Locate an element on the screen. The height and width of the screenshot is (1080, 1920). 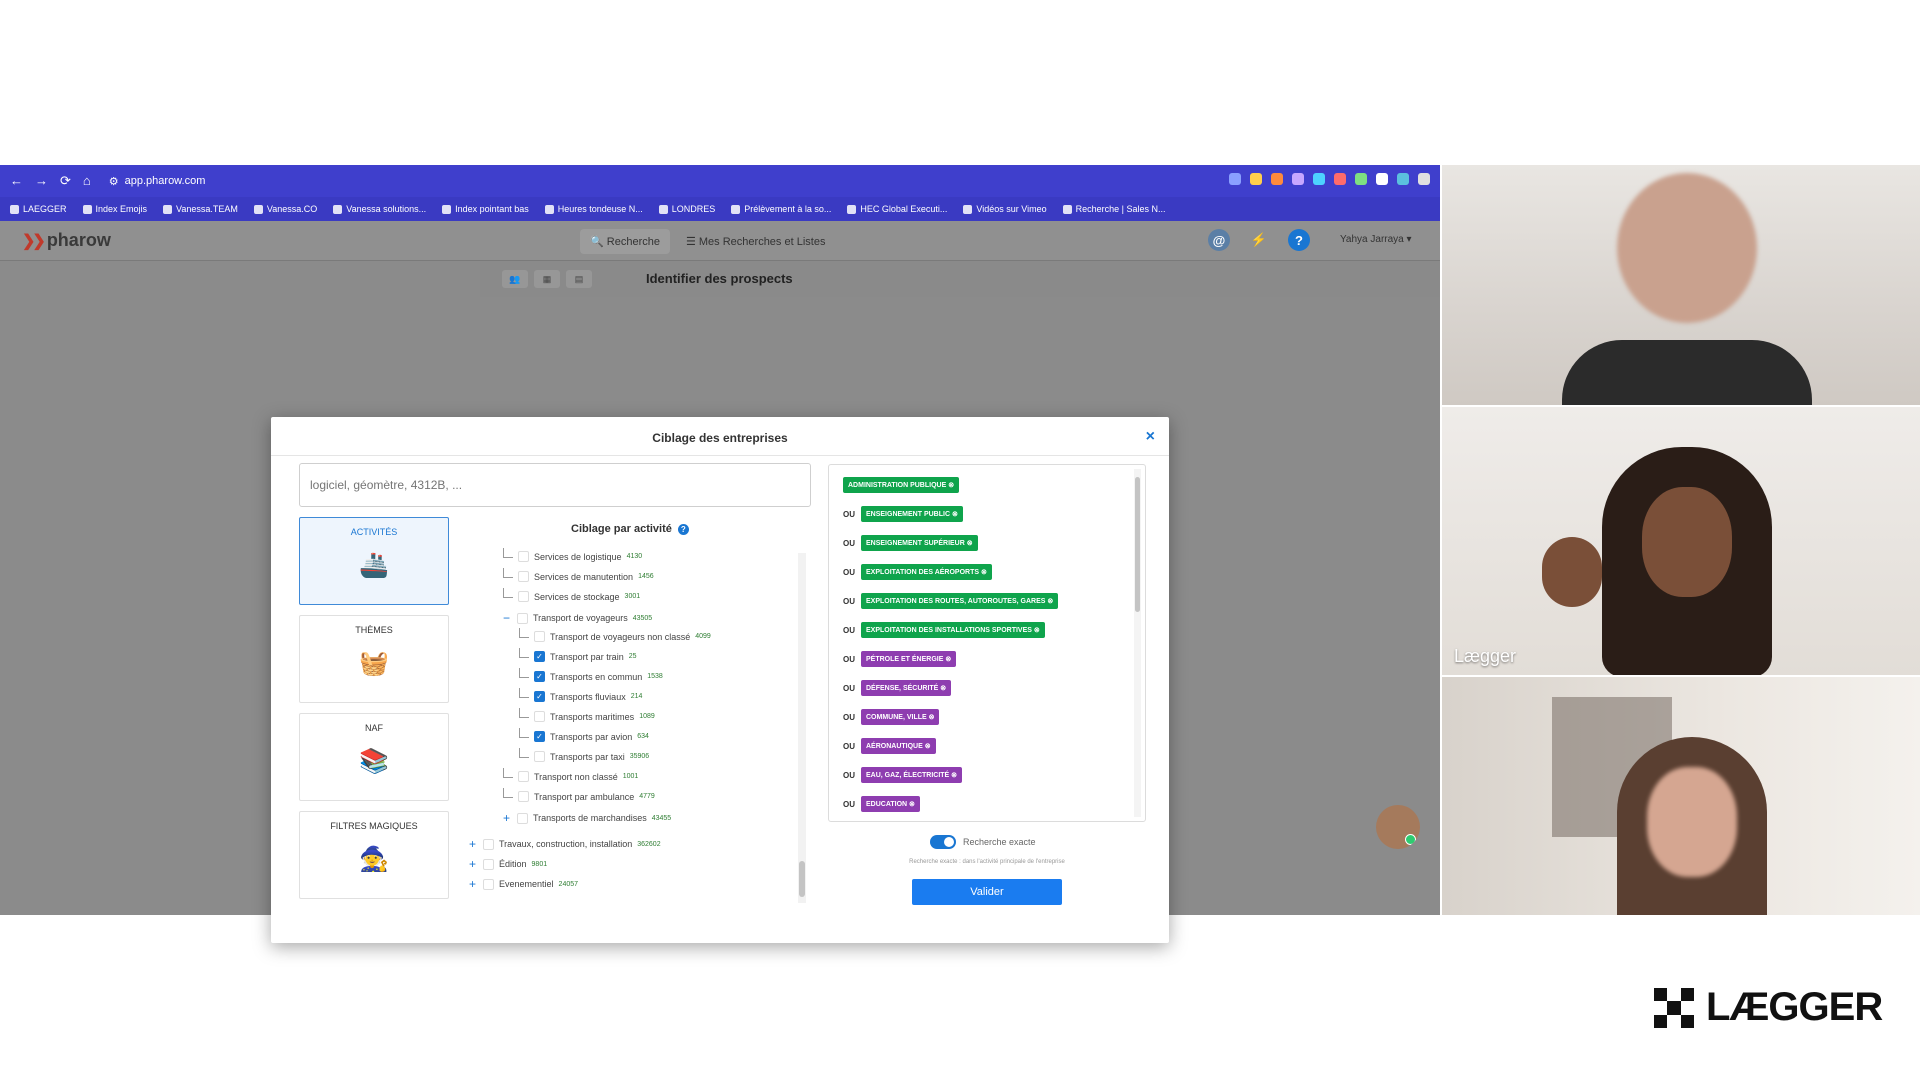
tree-row: ✓ Transport par train 25 is located at coordinates (578, 654).